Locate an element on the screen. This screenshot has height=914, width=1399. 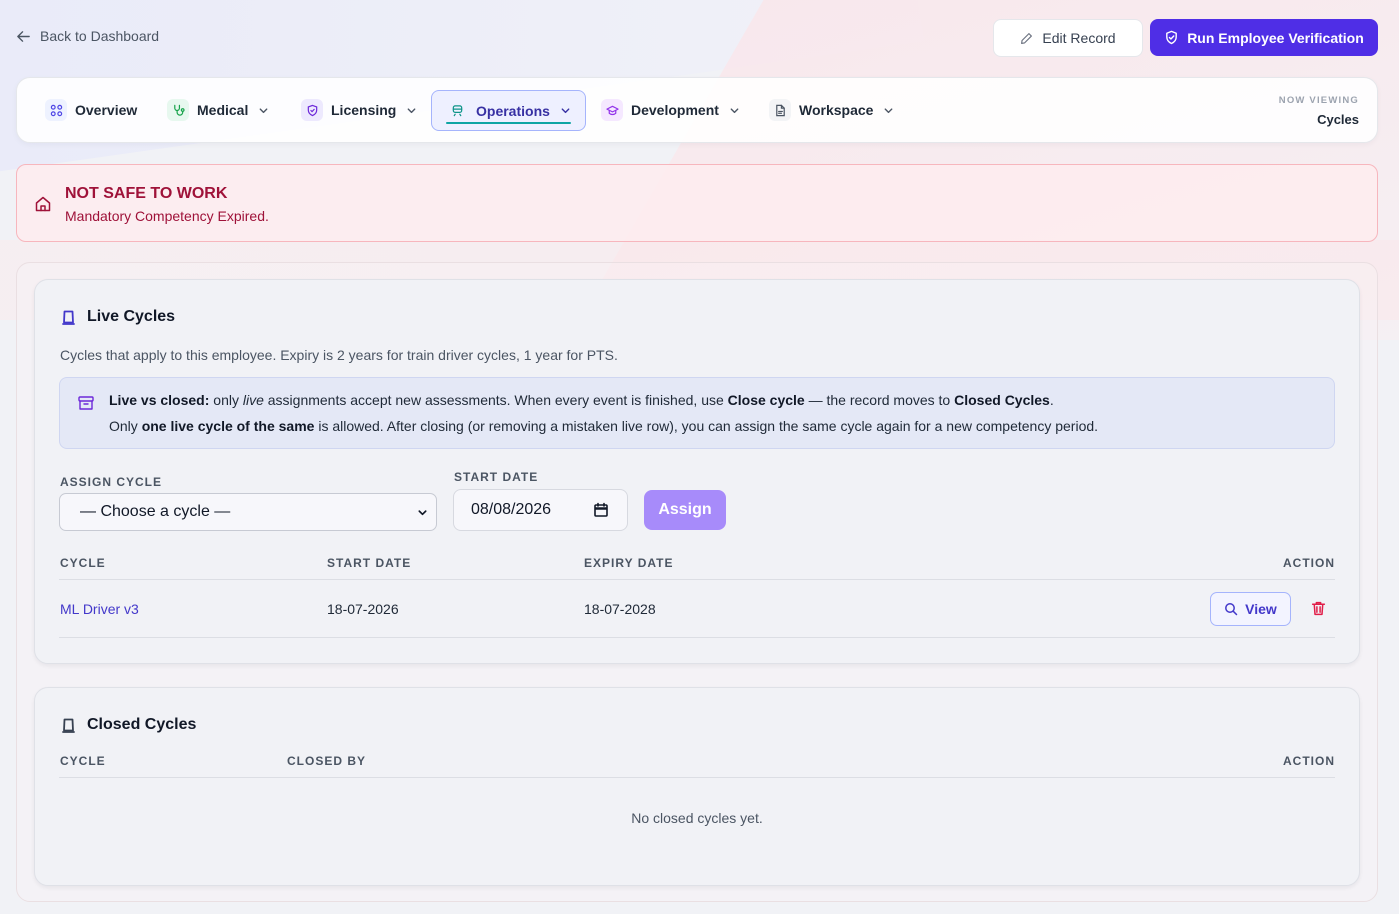
shield-check-icon is located at coordinates (1172, 37).